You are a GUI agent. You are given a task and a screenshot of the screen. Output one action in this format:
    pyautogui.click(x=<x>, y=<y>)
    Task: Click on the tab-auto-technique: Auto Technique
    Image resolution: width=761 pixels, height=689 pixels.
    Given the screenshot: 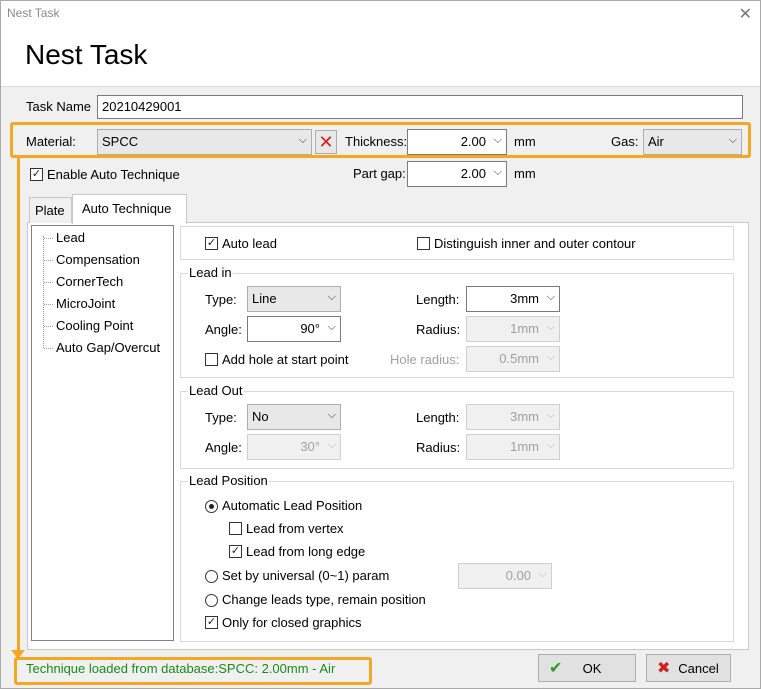 What is the action you would take?
    pyautogui.click(x=129, y=209)
    